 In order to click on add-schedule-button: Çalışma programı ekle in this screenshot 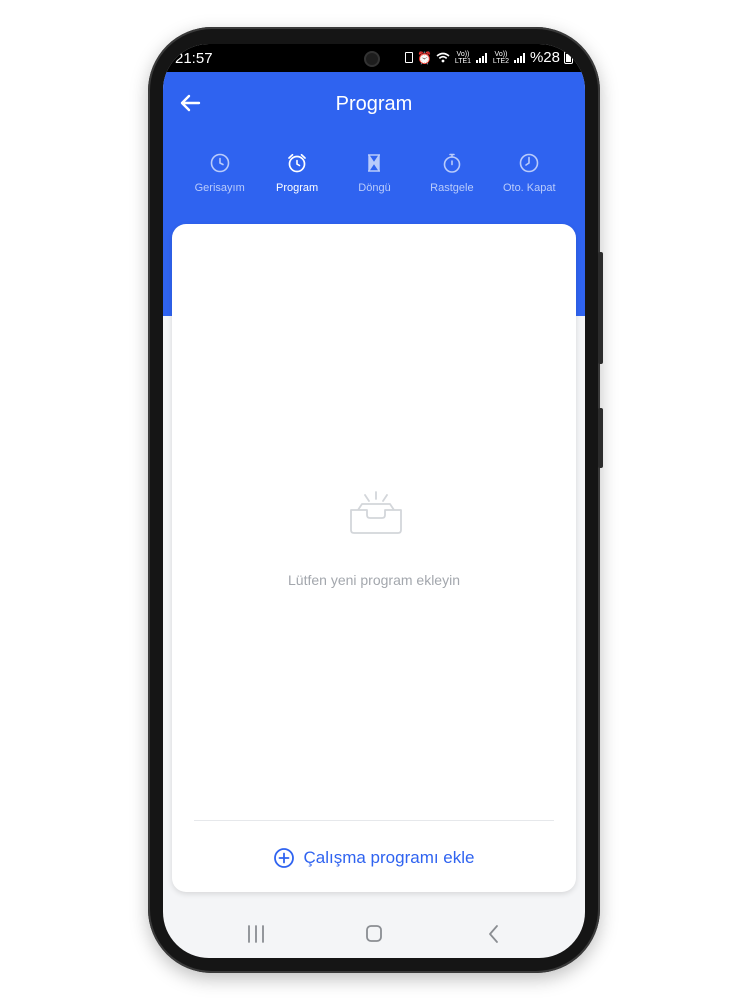, I will do `click(374, 858)`.